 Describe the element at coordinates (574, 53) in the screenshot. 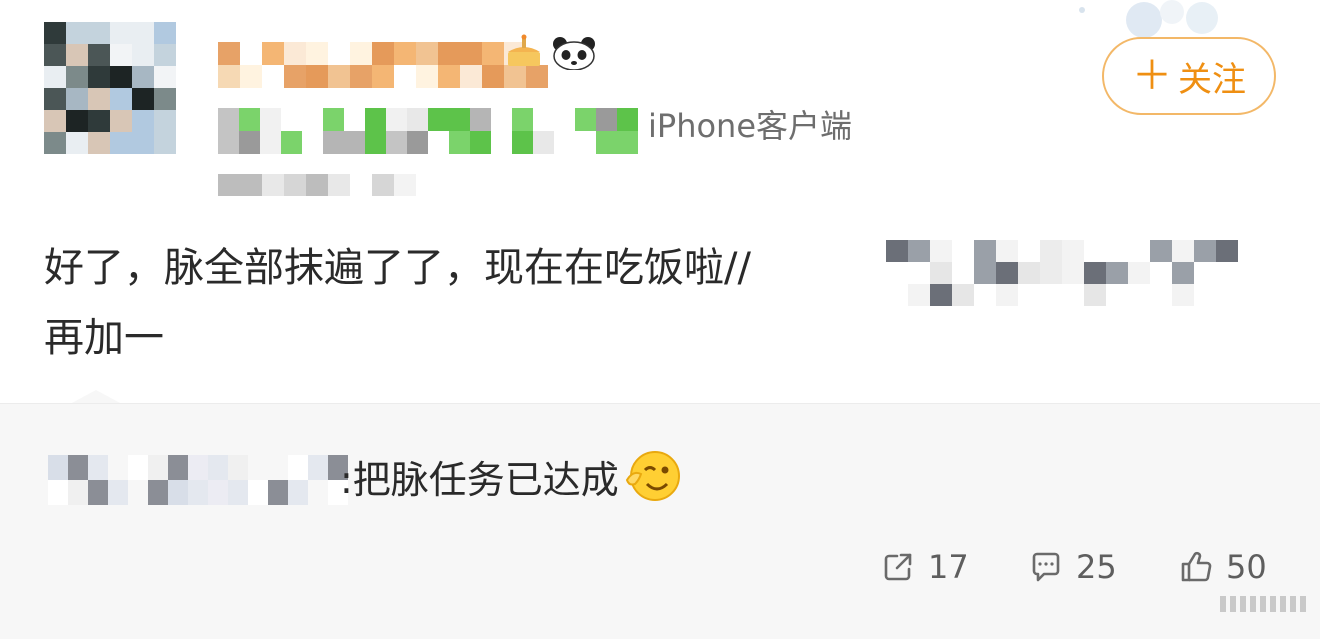

I see `panda-icon` at that location.